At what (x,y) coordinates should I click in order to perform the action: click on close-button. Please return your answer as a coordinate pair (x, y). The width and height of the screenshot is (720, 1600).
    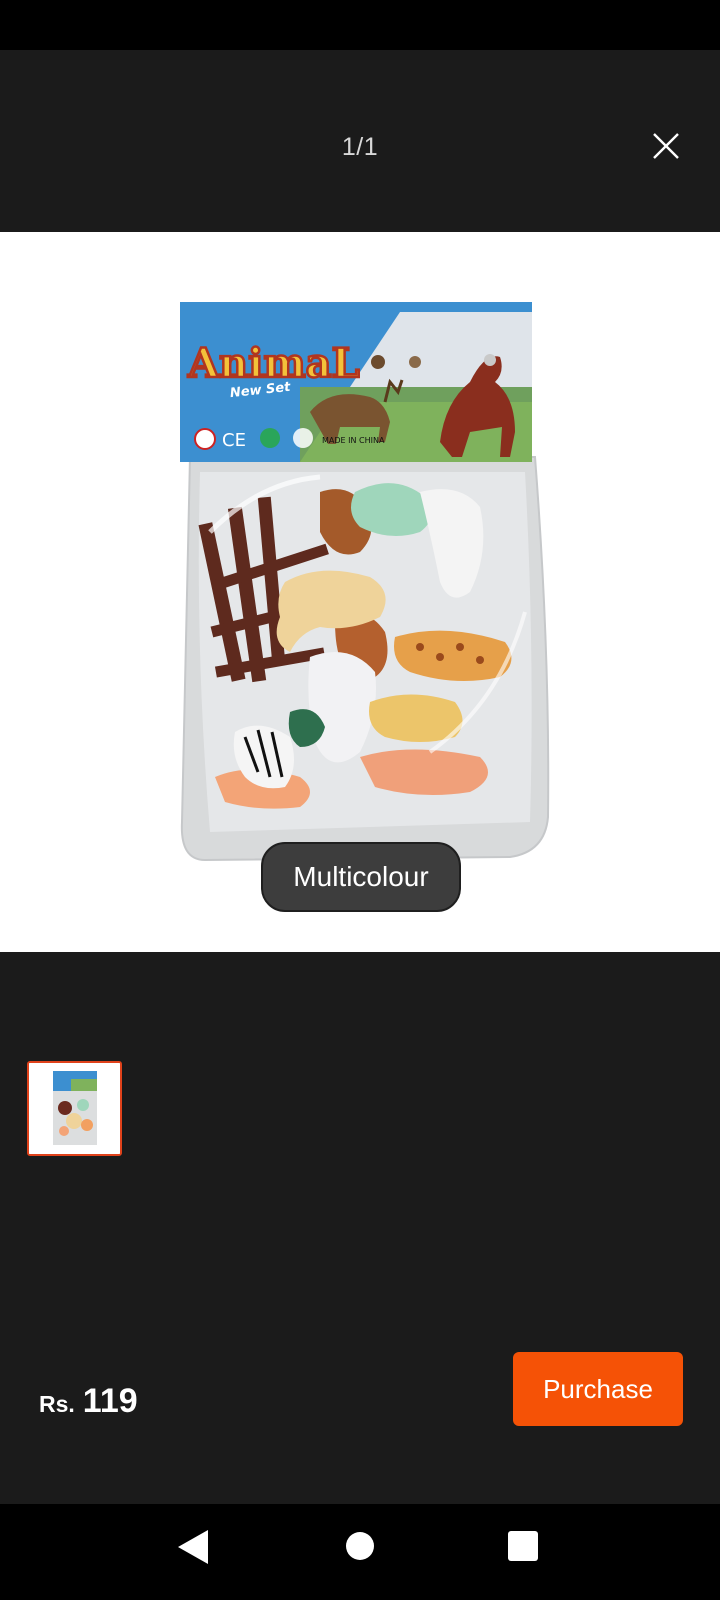
    Looking at the image, I should click on (666, 146).